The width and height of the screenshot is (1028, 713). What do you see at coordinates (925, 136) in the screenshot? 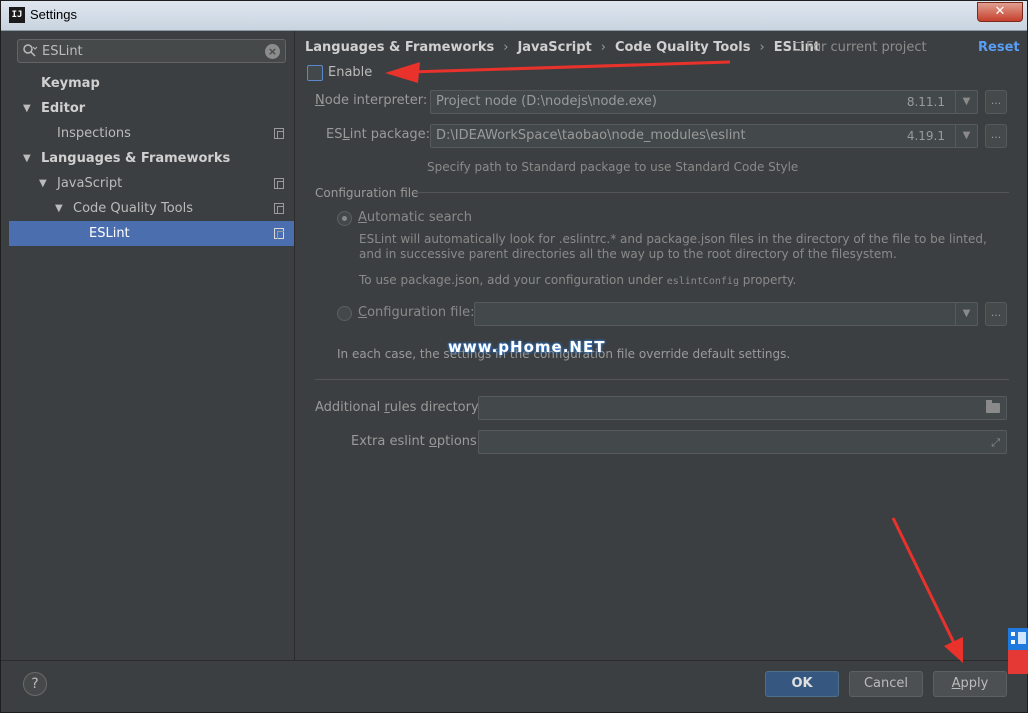
I see `eslint-version: 4.19.1` at bounding box center [925, 136].